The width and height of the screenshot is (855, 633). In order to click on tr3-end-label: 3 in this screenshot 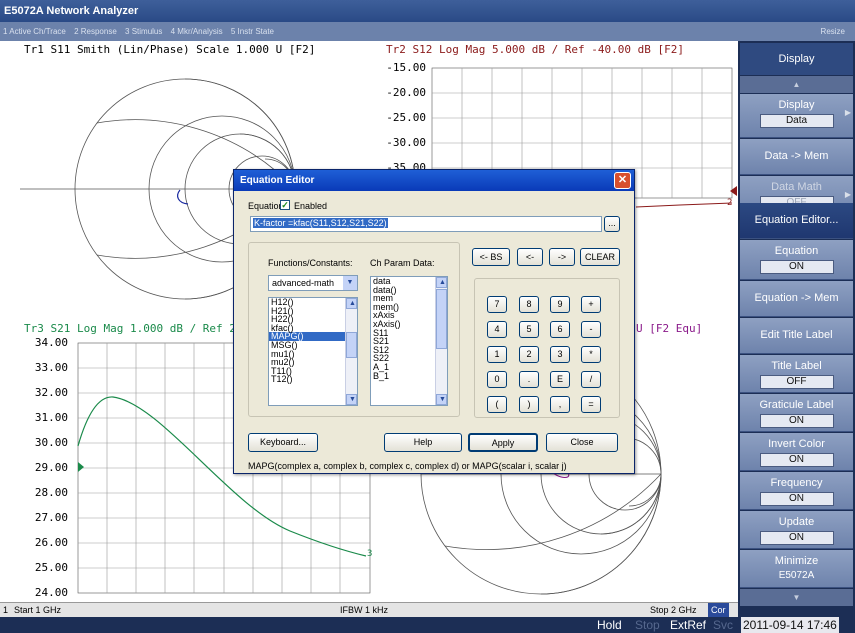, I will do `click(370, 554)`.